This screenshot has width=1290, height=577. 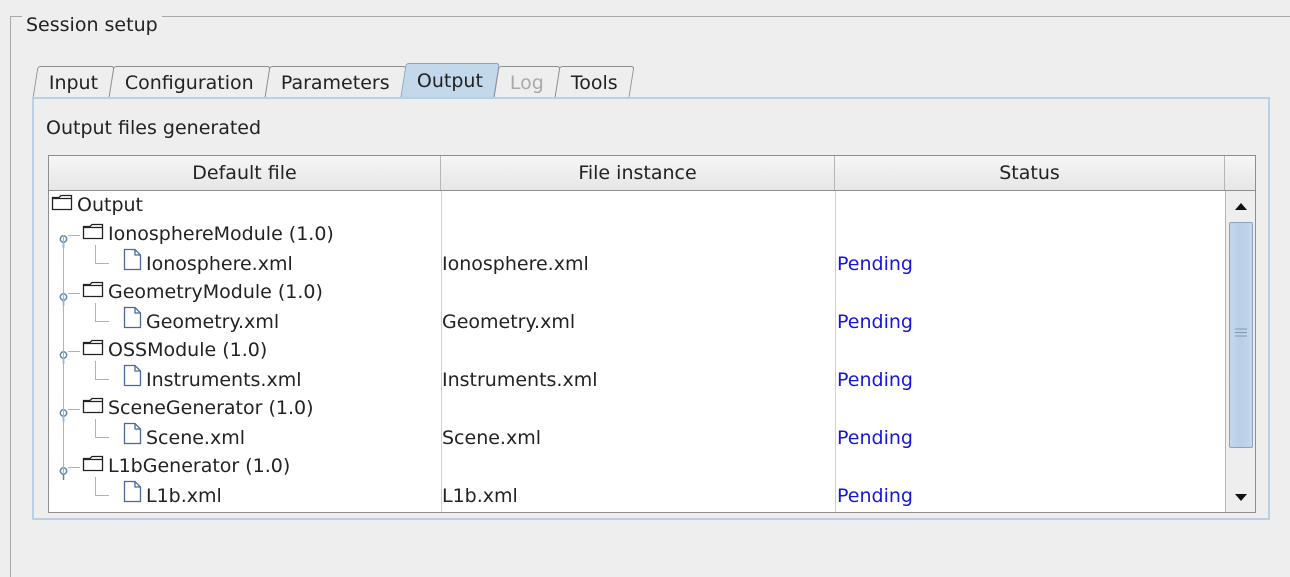 I want to click on tab-label: Parameters, so click(x=335, y=82).